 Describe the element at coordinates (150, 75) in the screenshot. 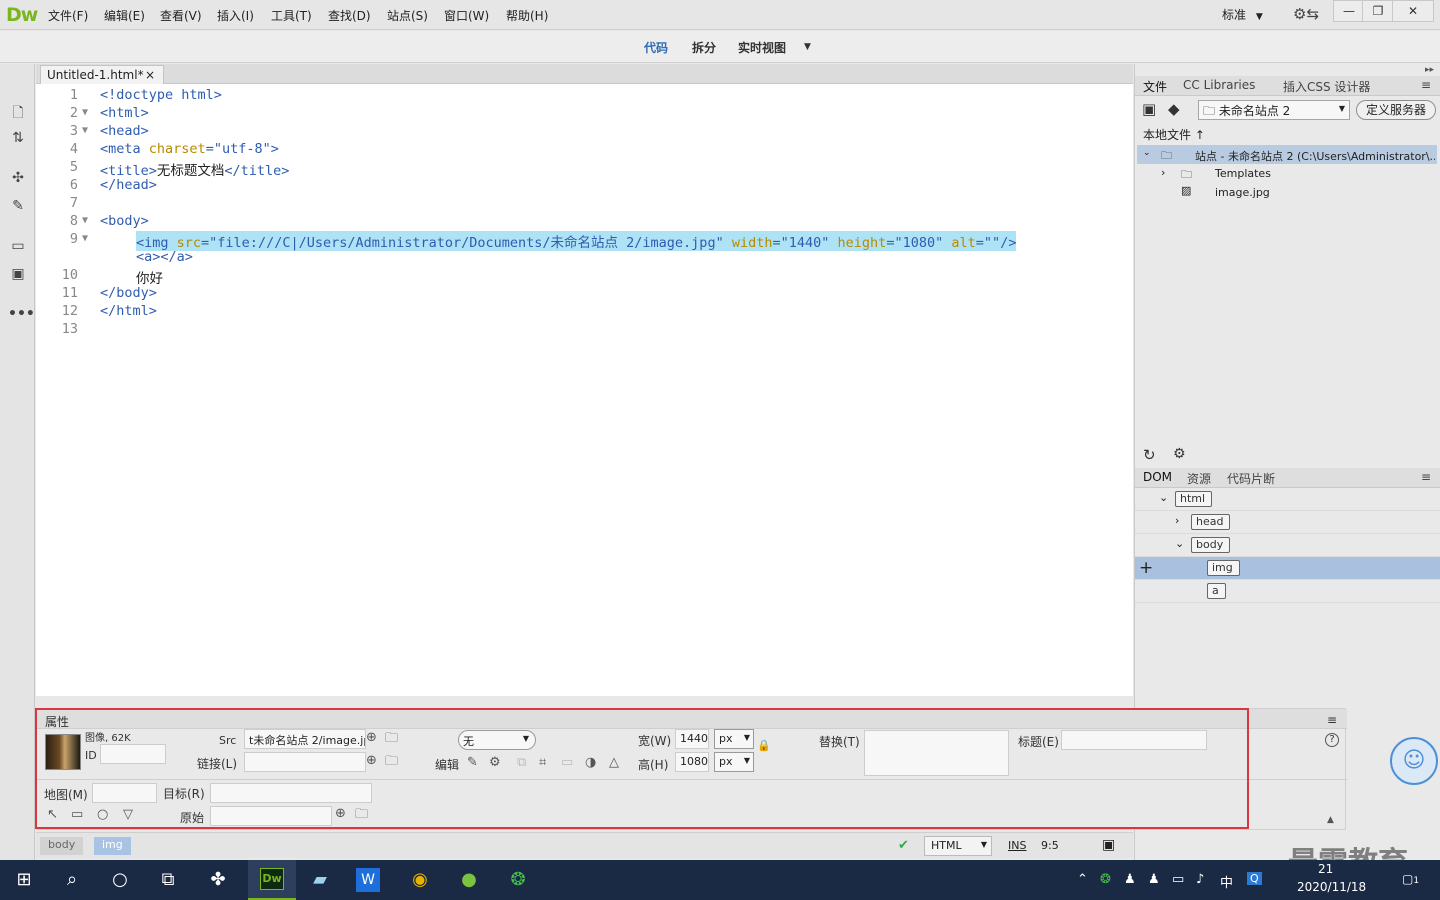

I see `close-tab-icon: ×` at that location.